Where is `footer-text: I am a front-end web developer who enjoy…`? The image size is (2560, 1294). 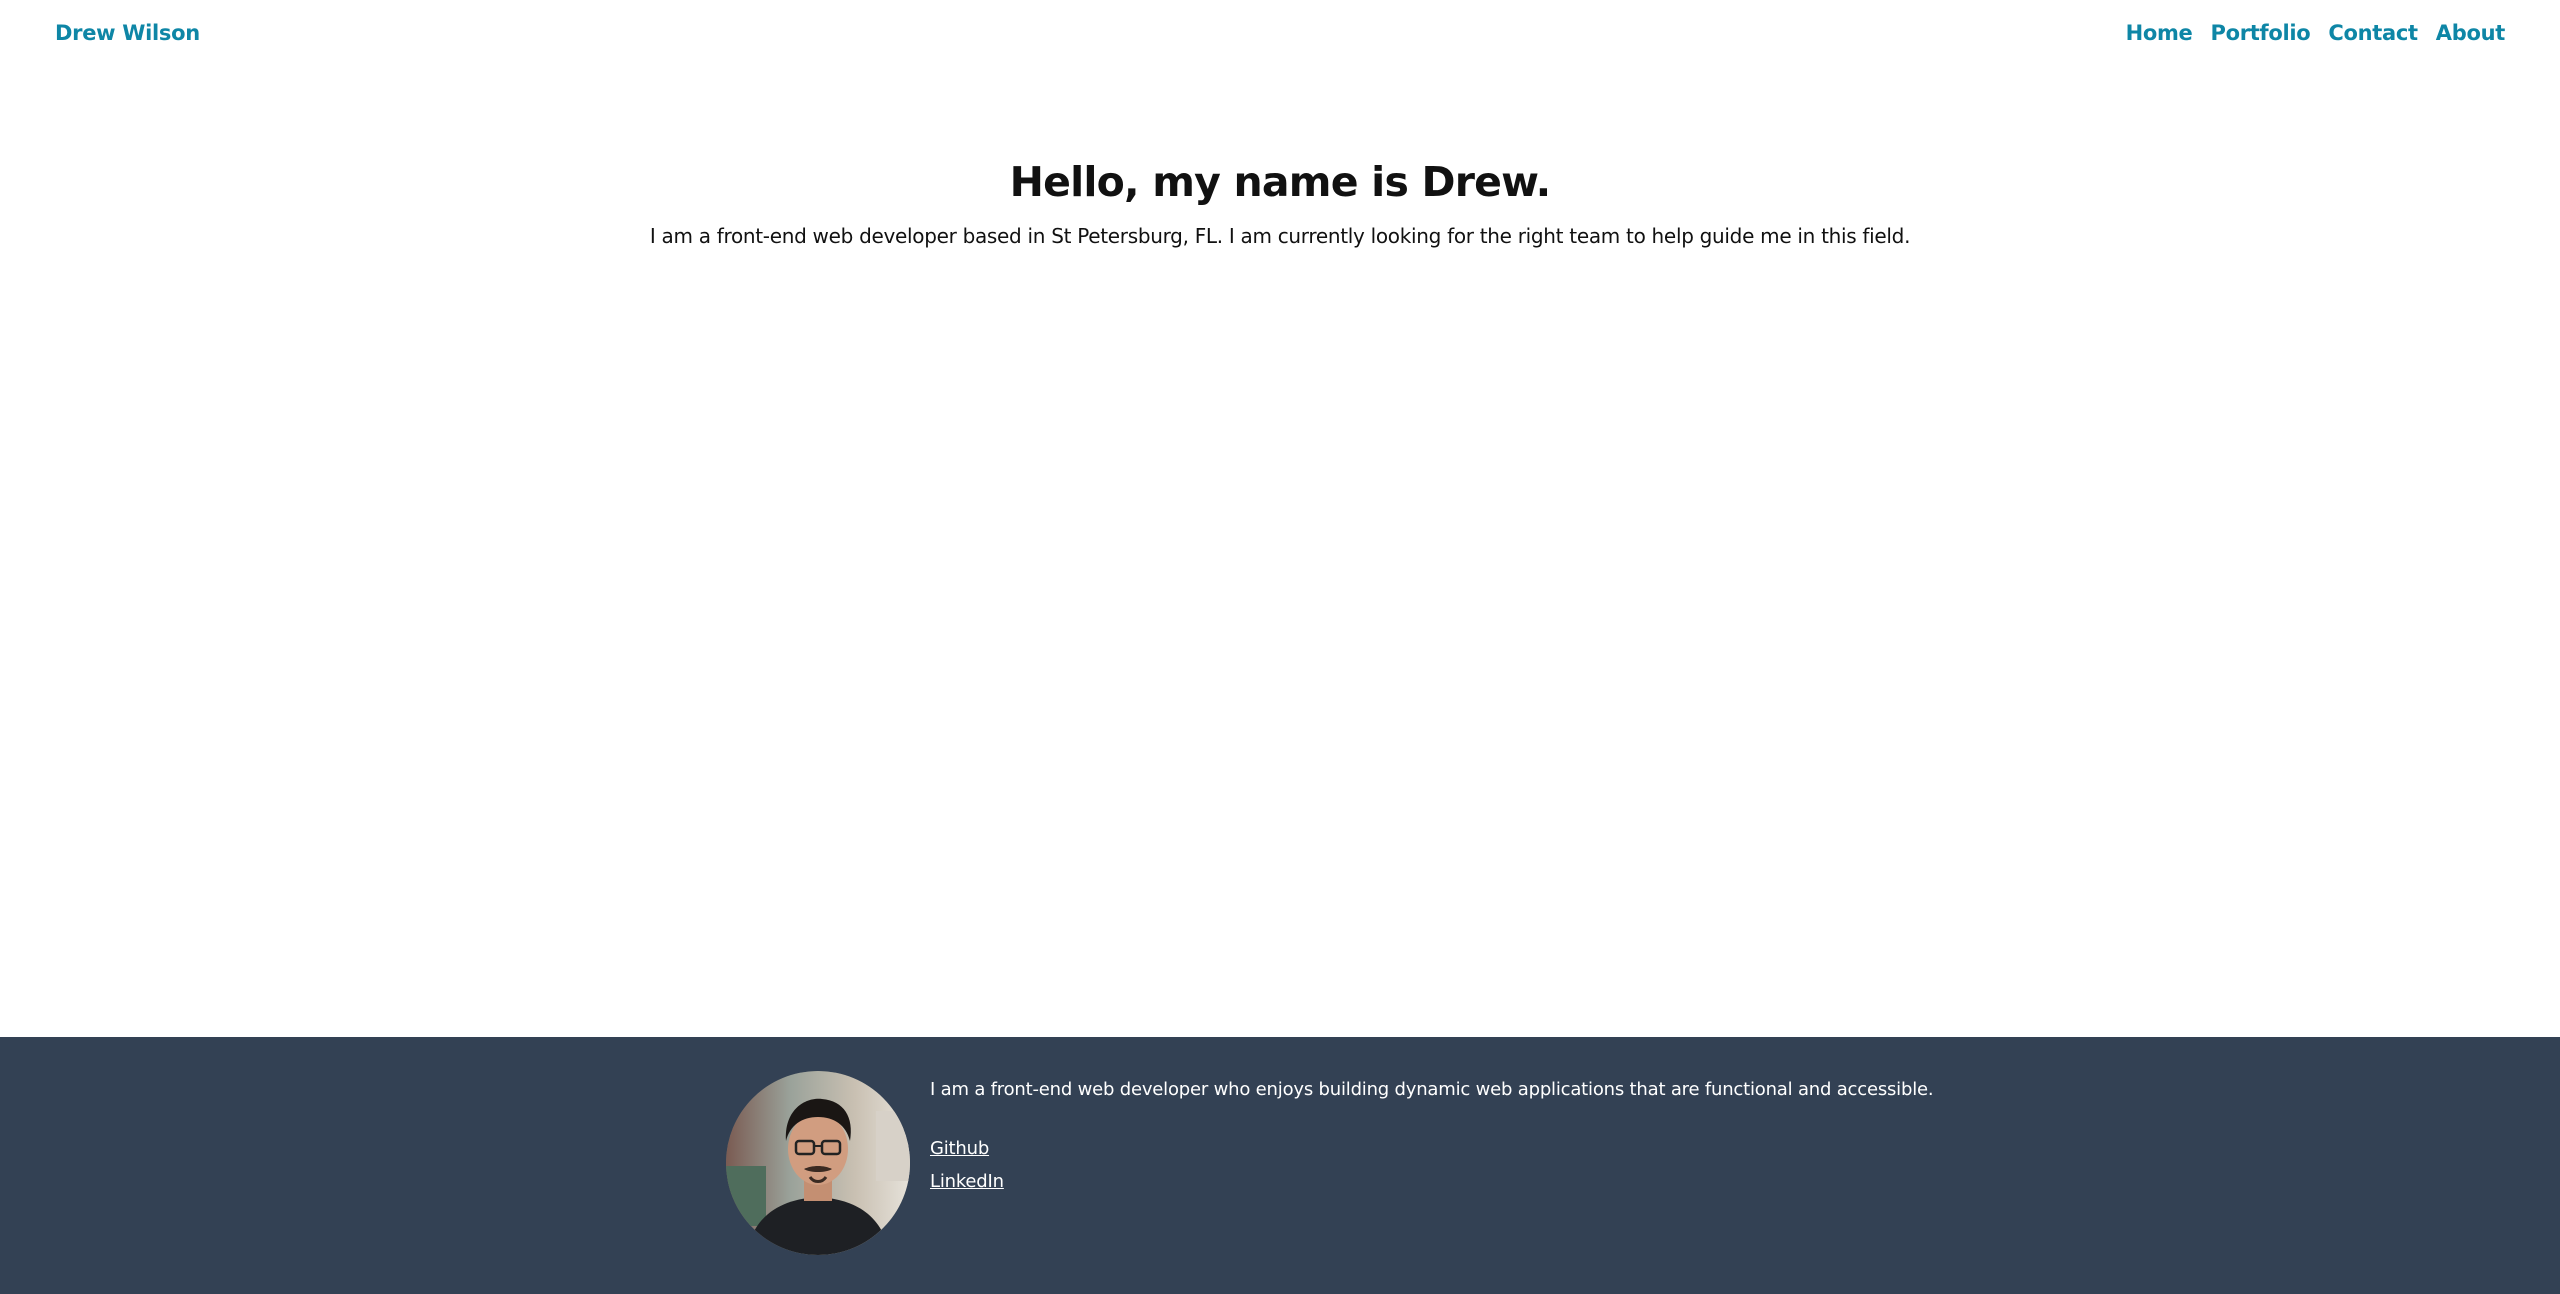
footer-text: I am a front-end web developer who enjoy… is located at coordinates (1432, 1163).